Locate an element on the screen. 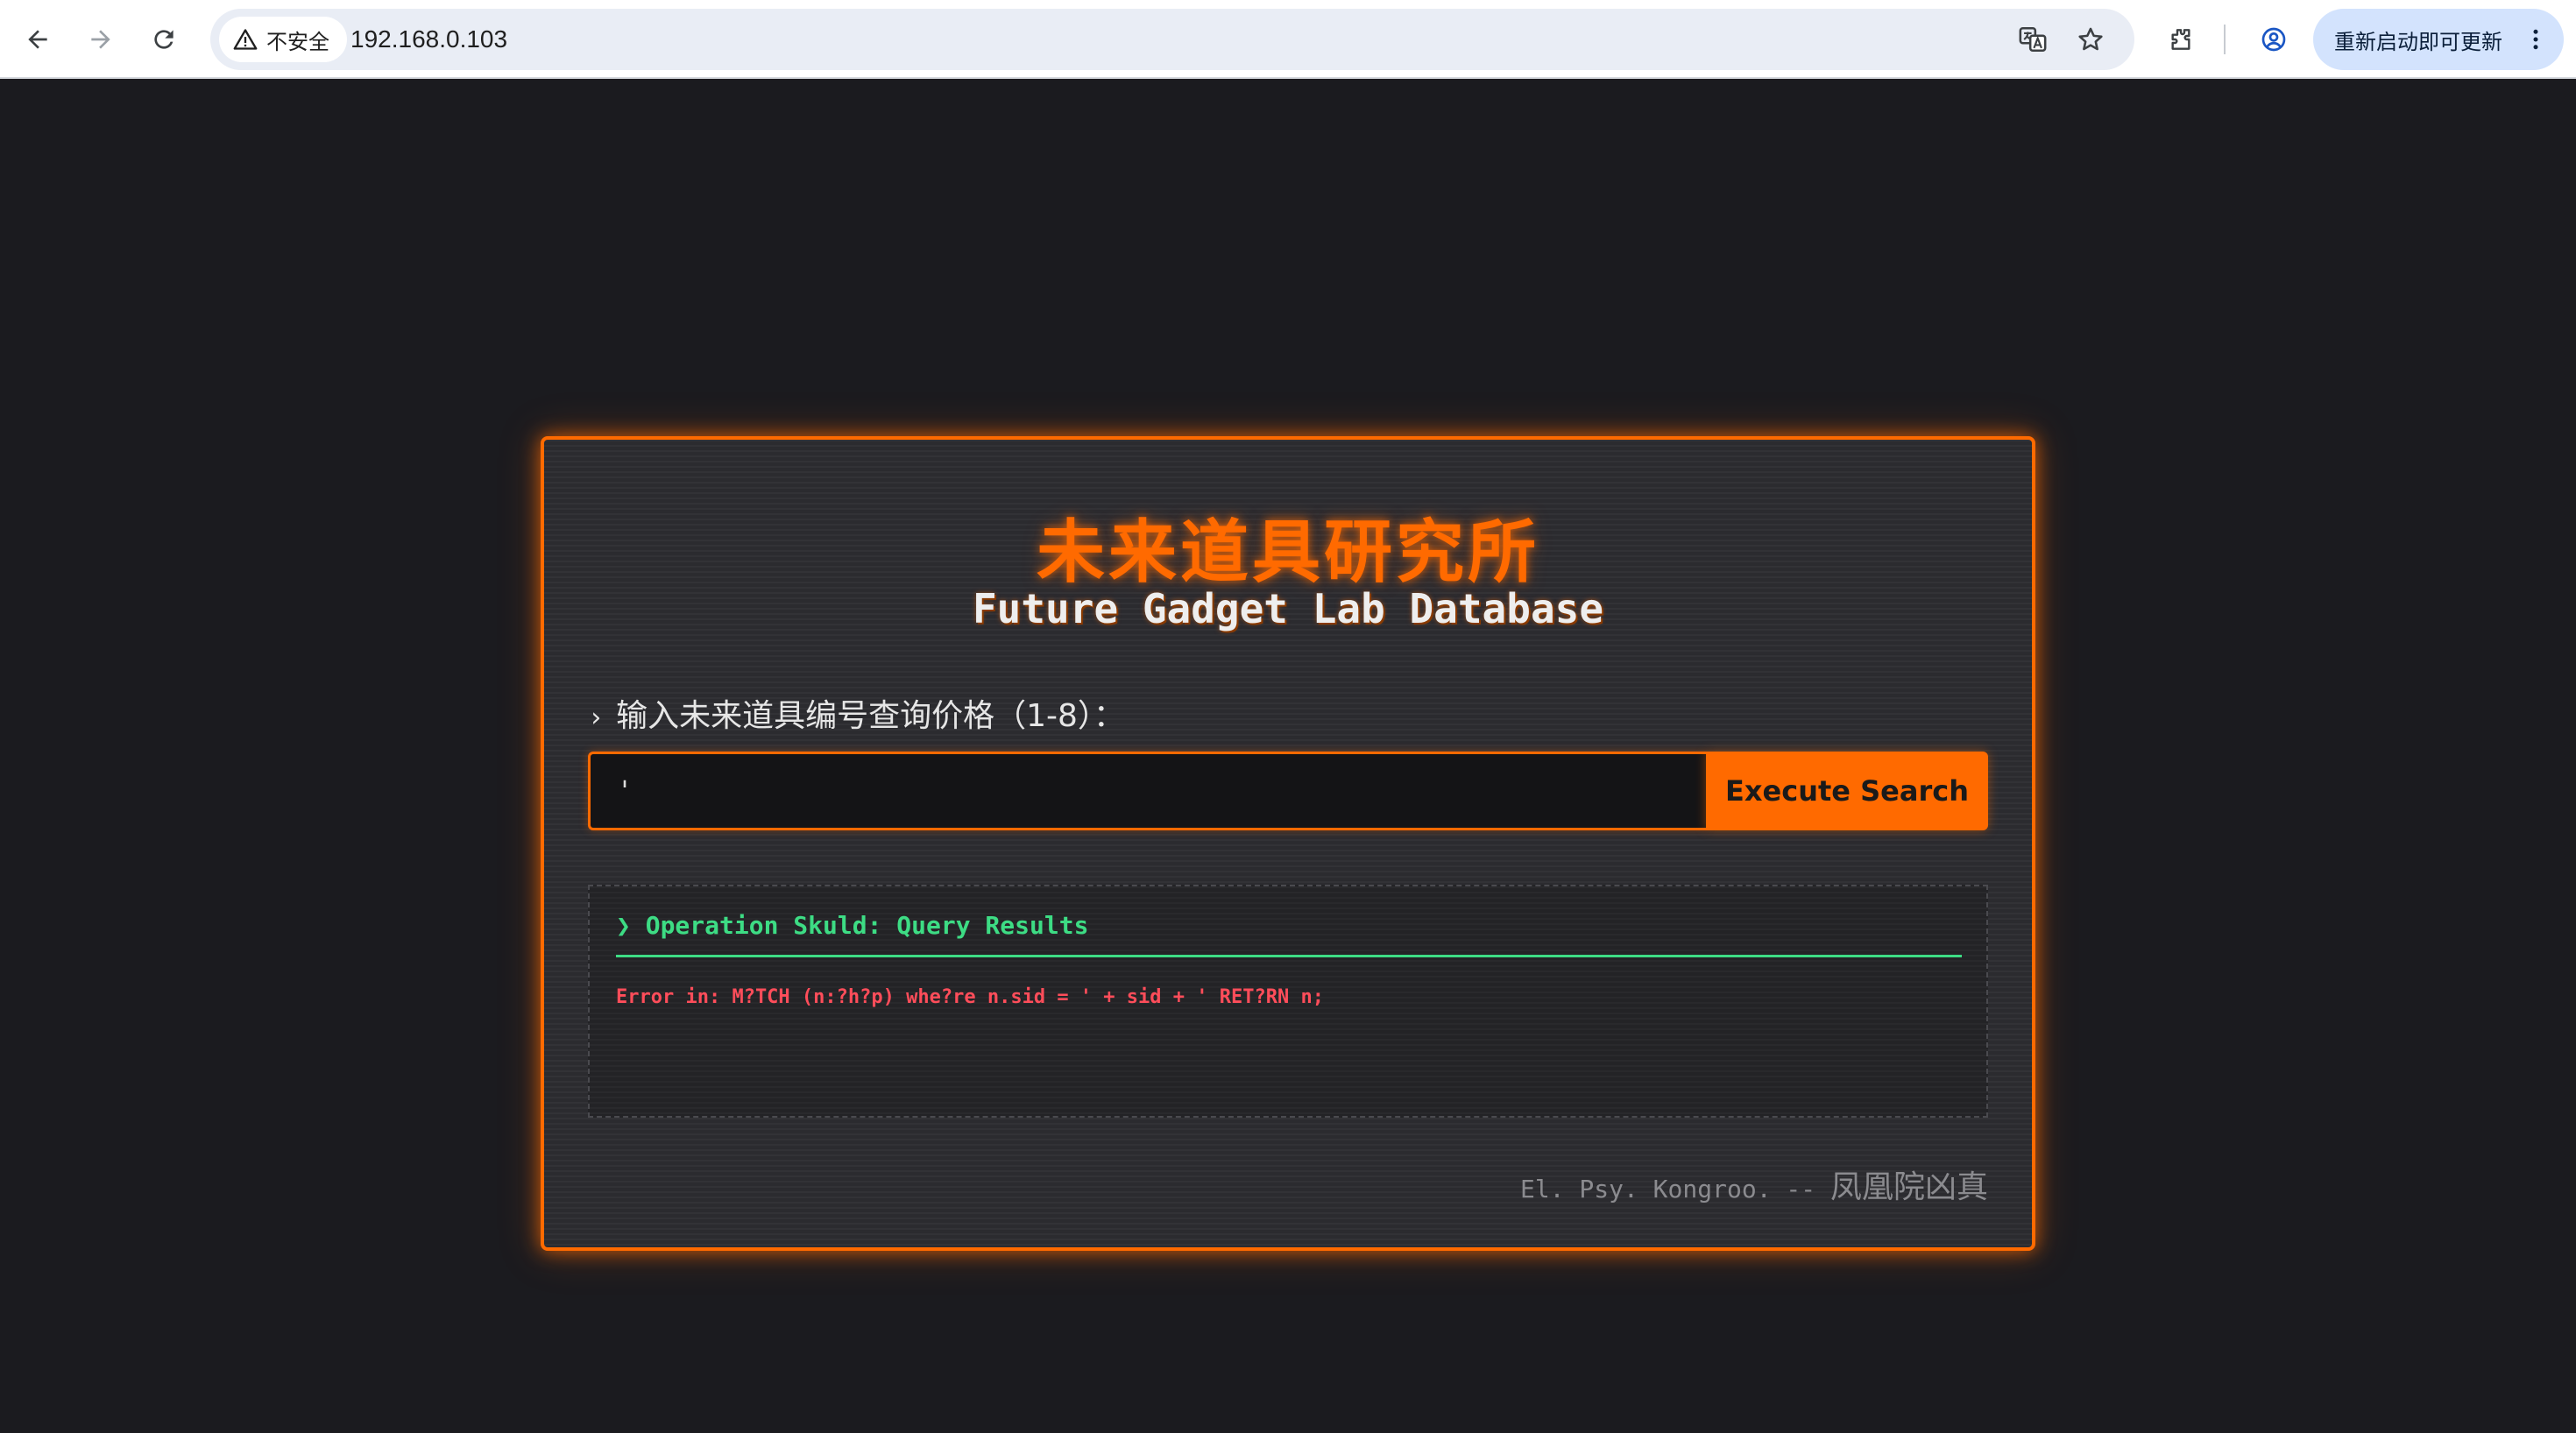 Image resolution: width=2576 pixels, height=1433 pixels. translate-button is located at coordinates (2033, 39).